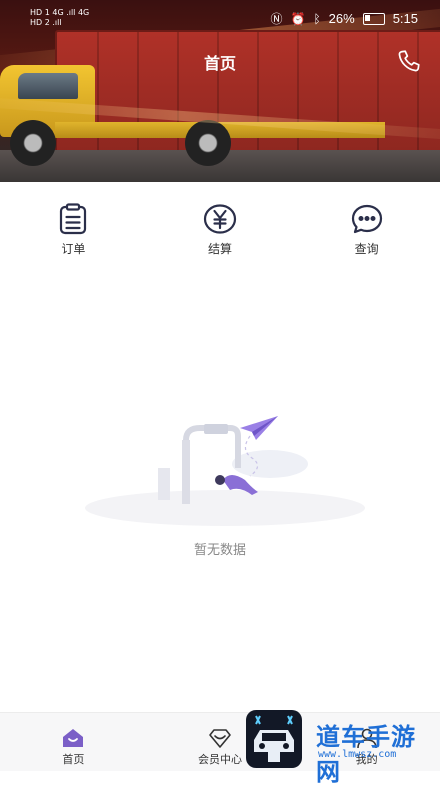 The image size is (440, 787). I want to click on chat-bubble-icon, so click(366, 219).